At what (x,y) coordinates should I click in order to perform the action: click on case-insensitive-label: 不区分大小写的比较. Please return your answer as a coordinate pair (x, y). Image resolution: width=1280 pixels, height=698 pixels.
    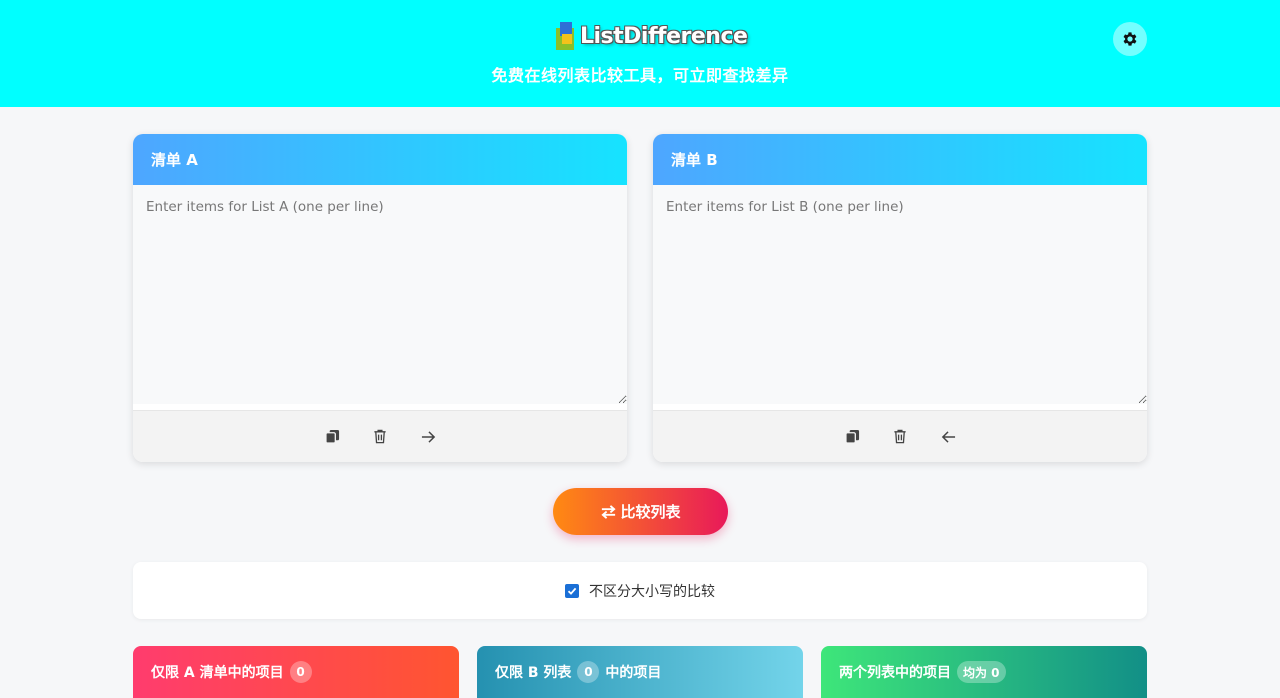
    Looking at the image, I should click on (652, 591).